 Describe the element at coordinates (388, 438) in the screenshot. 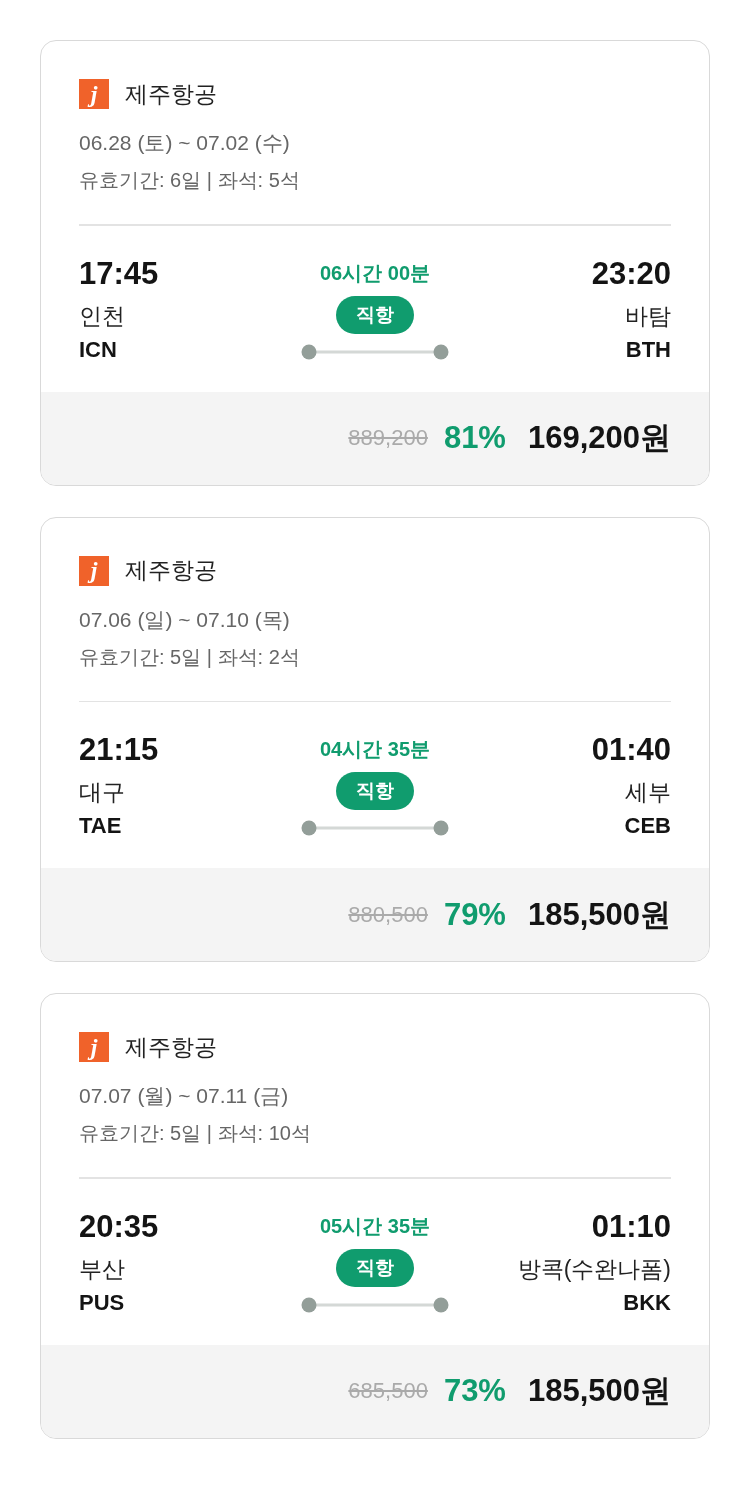

I see `original-price: 889,200` at that location.